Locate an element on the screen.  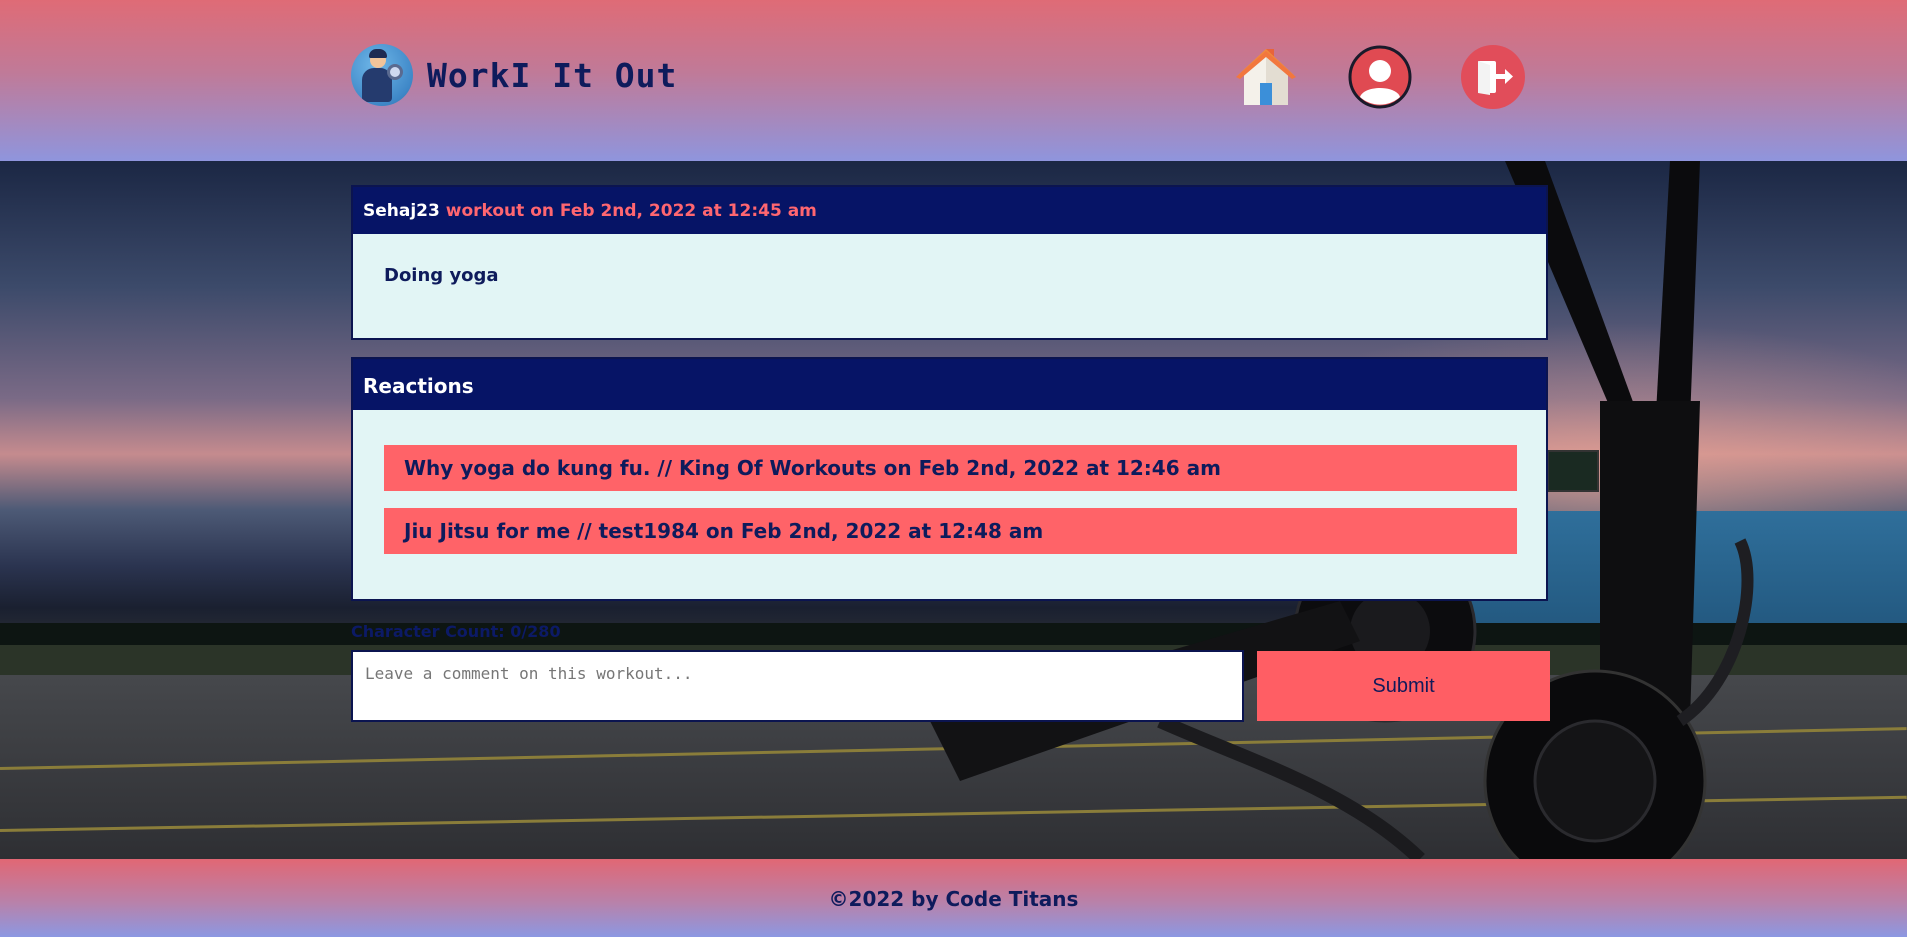
logout-icon is located at coordinates (1493, 77).